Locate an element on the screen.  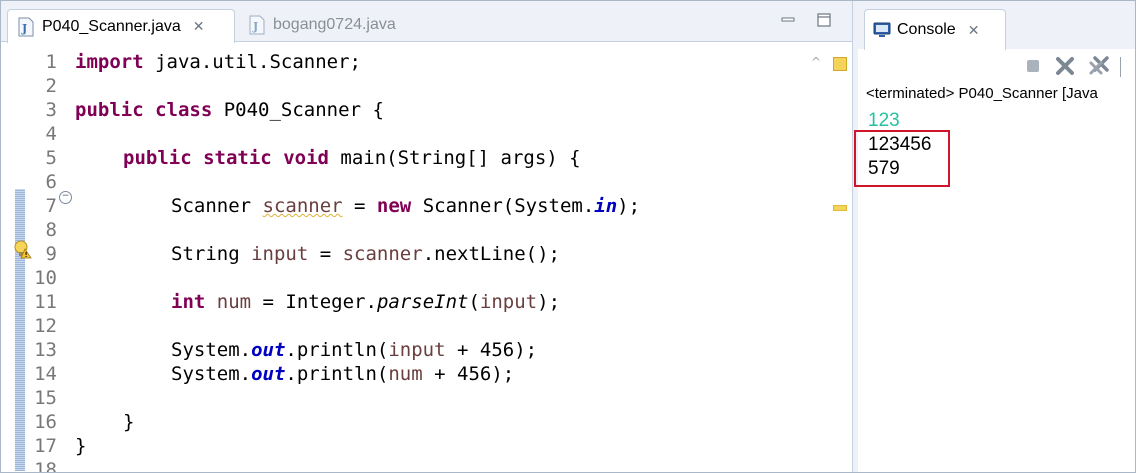
warning-summary-icon is located at coordinates (840, 64).